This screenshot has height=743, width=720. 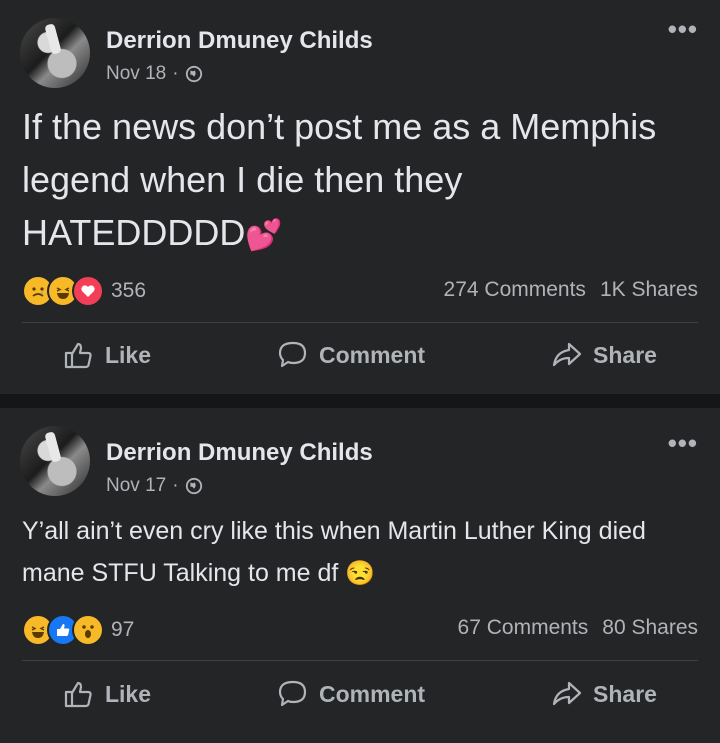 I want to click on post-meta: Nov 17 ·, so click(x=154, y=486).